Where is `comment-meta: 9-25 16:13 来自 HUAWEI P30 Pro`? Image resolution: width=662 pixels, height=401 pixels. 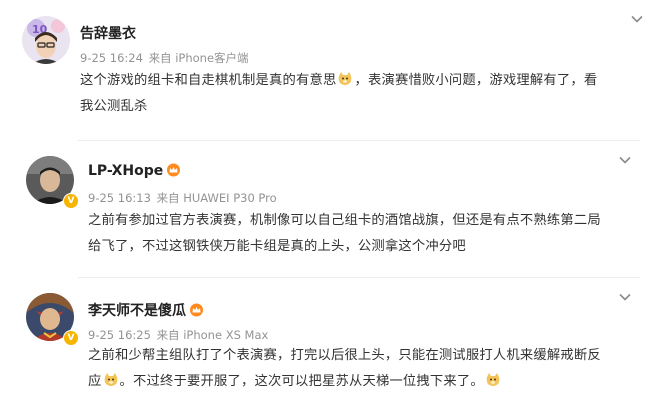 comment-meta: 9-25 16:13 来自 HUAWEI P30 Pro is located at coordinates (183, 198).